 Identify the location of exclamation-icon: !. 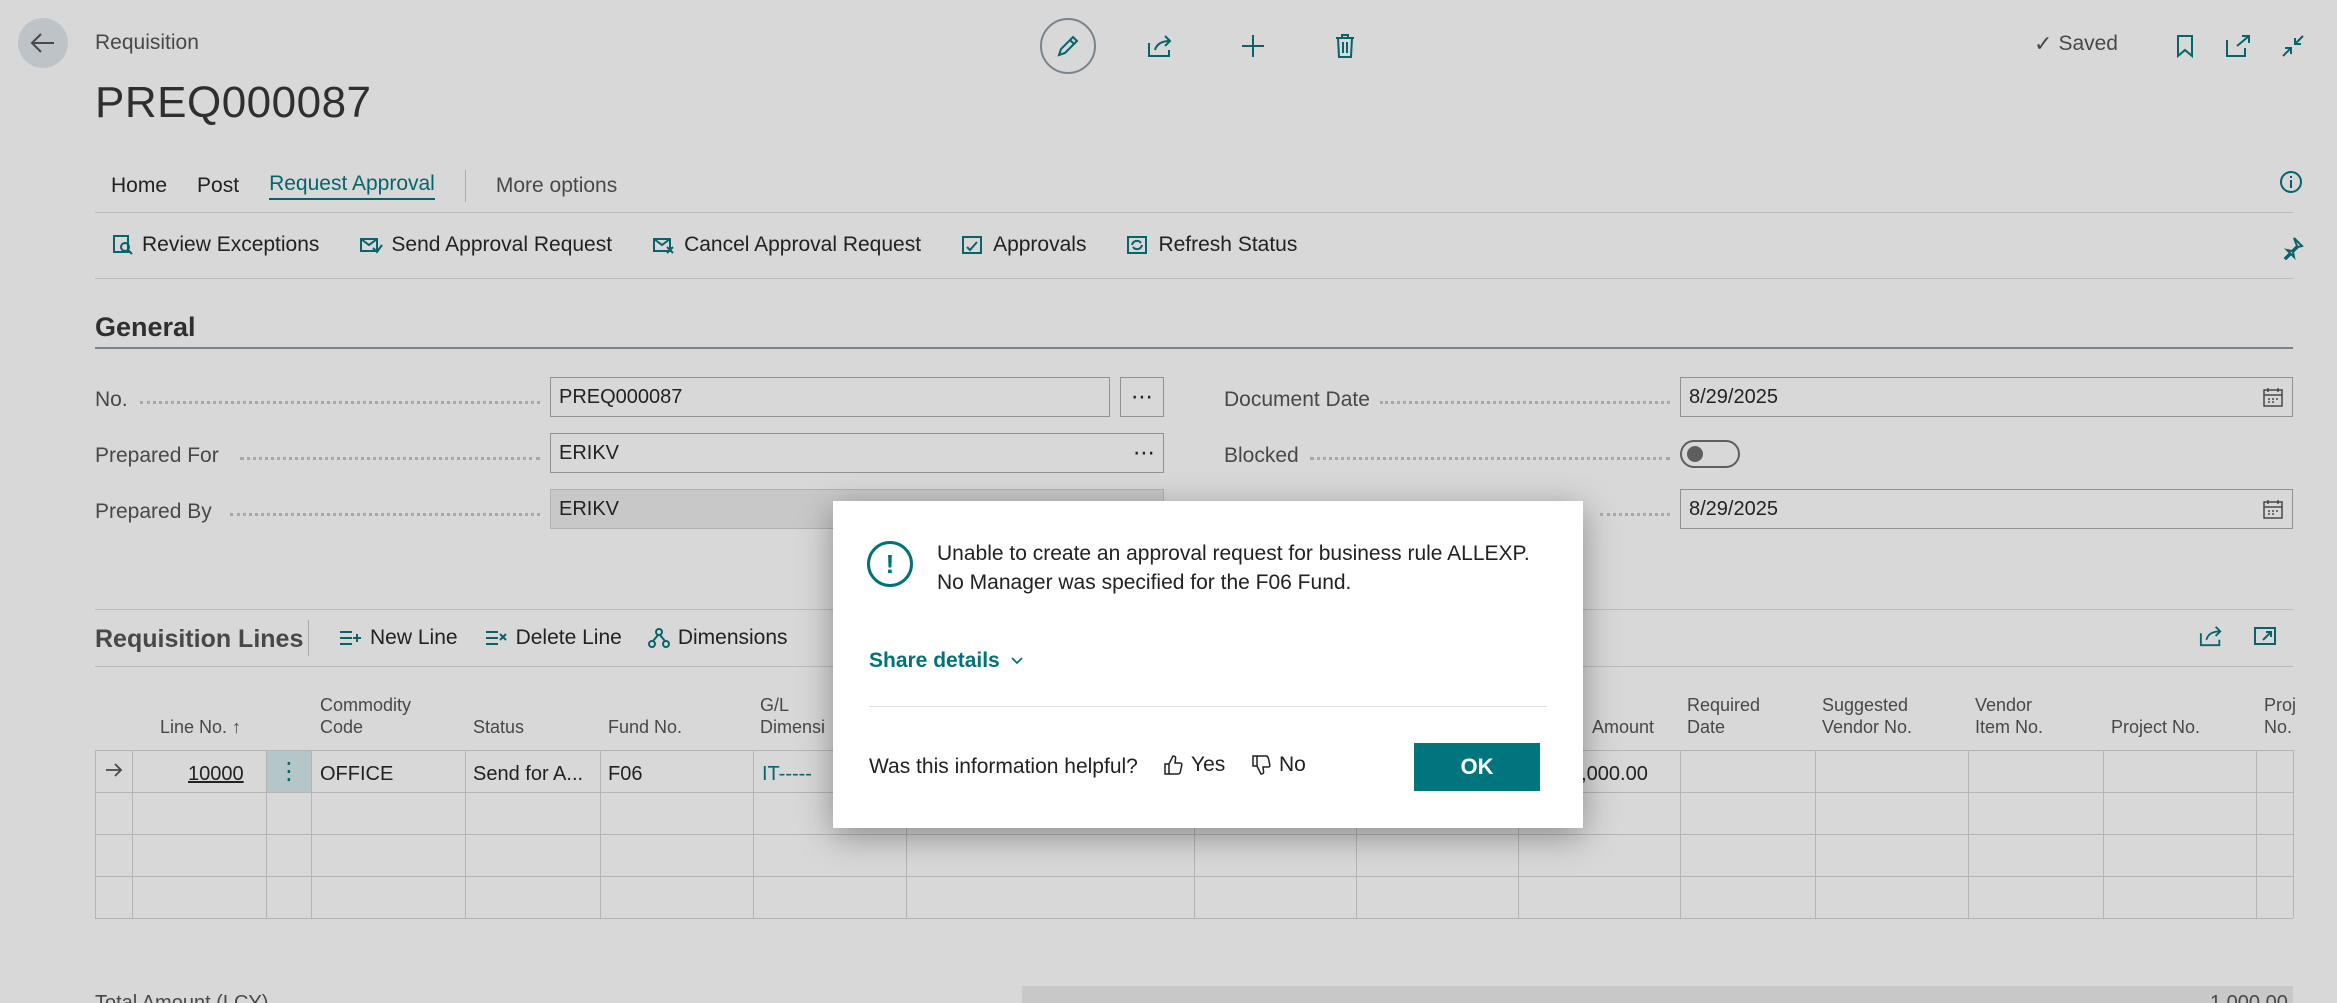
(890, 564).